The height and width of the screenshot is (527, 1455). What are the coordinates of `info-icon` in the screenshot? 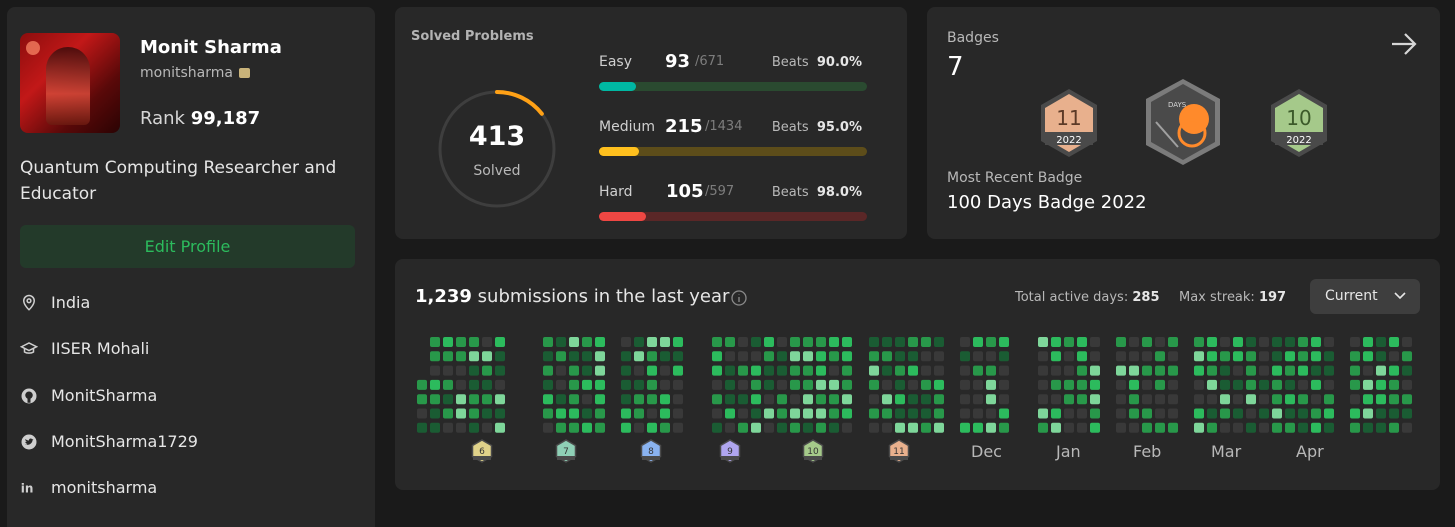 It's located at (739, 298).